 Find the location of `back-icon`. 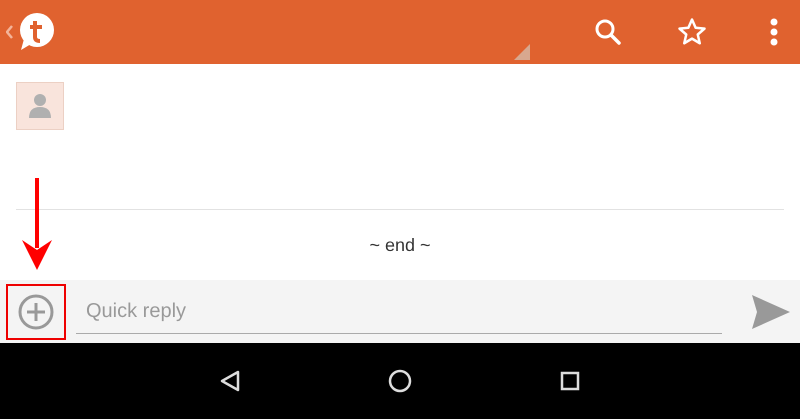

back-icon is located at coordinates (10, 32).